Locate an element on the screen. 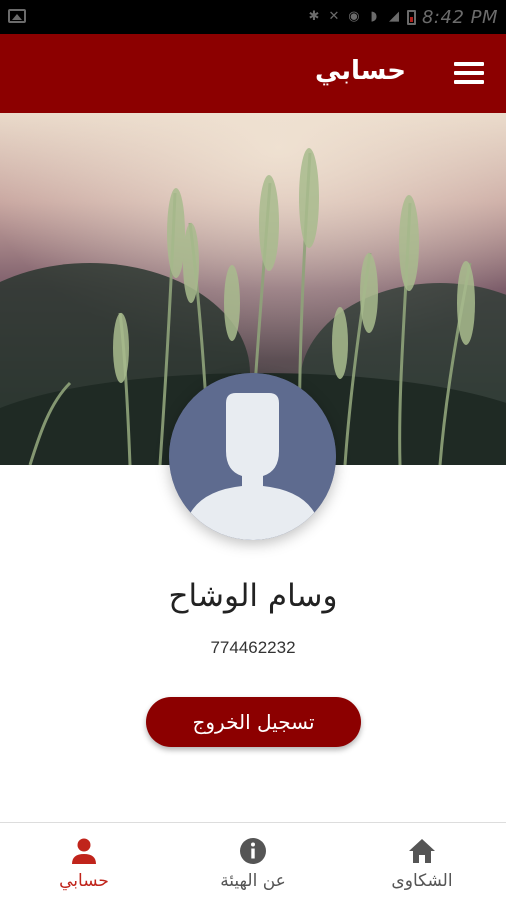  person-silhouette-icon is located at coordinates (252, 456).